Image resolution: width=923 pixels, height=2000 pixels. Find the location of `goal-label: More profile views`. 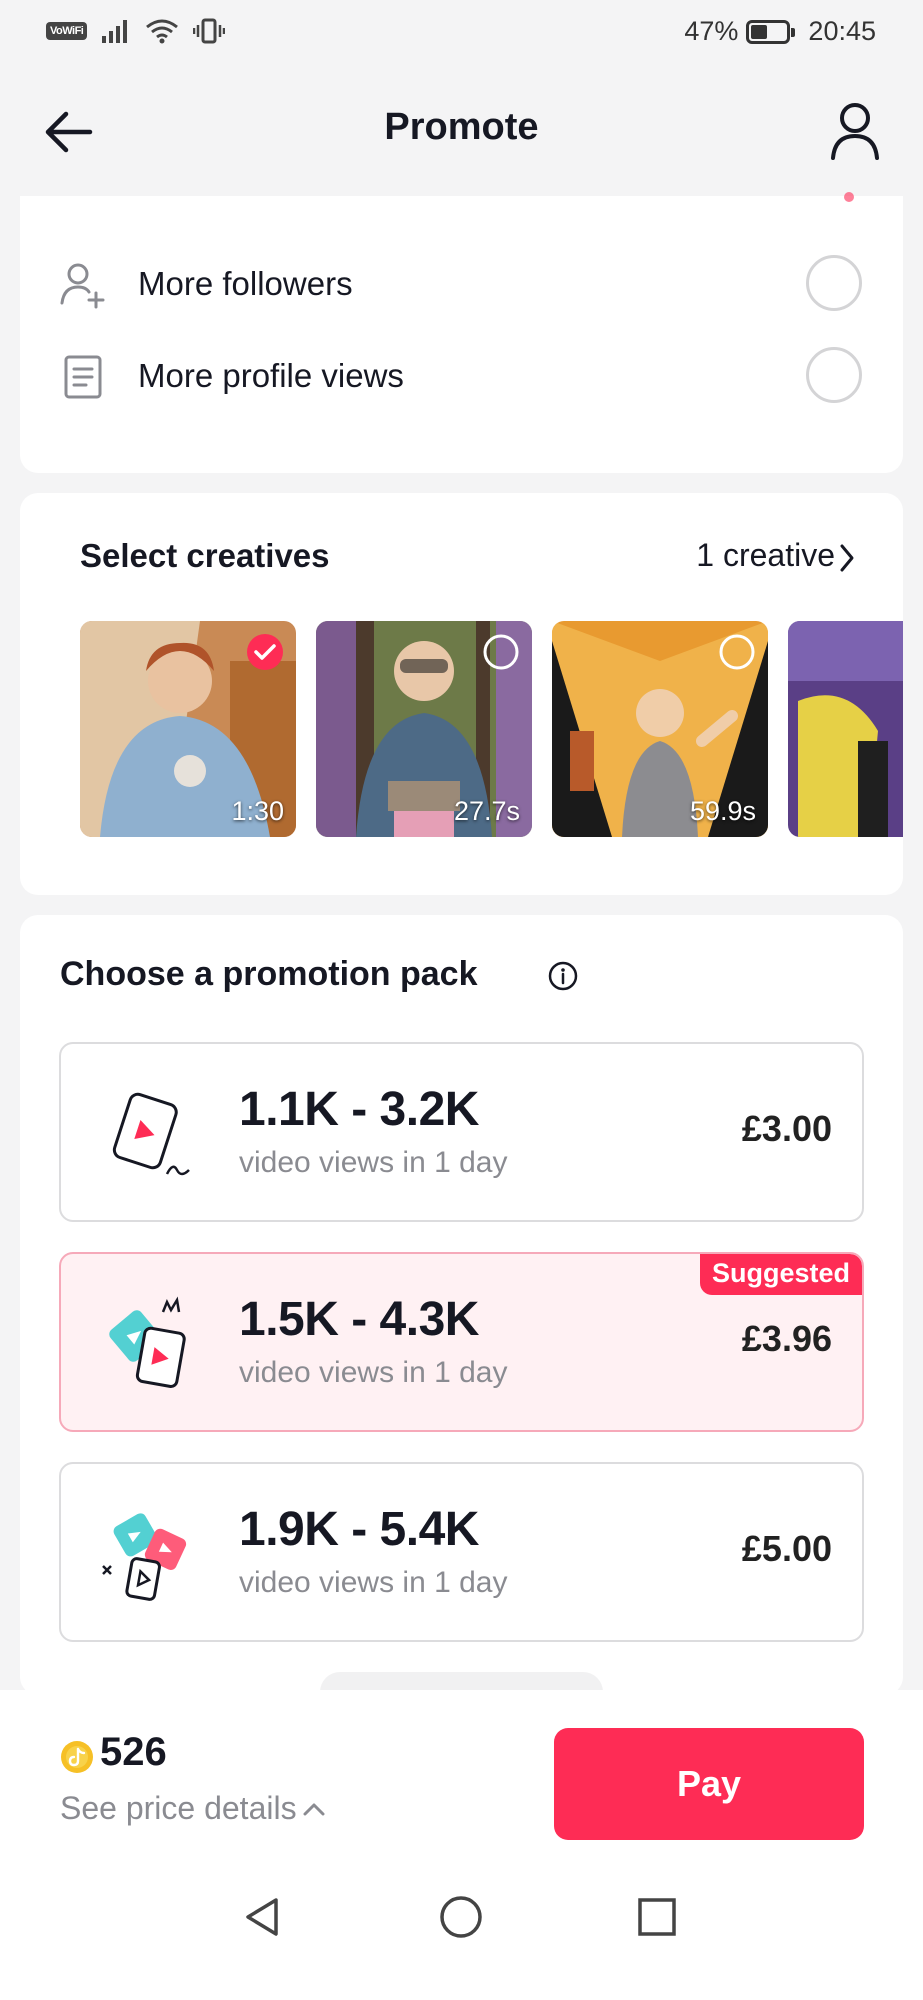

goal-label: More profile views is located at coordinates (271, 375).